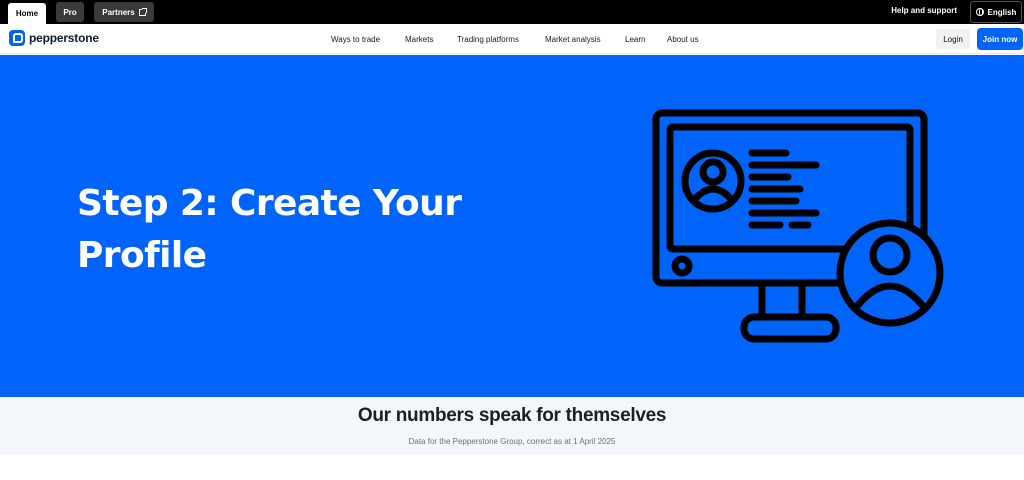  What do you see at coordinates (979, 12) in the screenshot?
I see `globe-icon` at bounding box center [979, 12].